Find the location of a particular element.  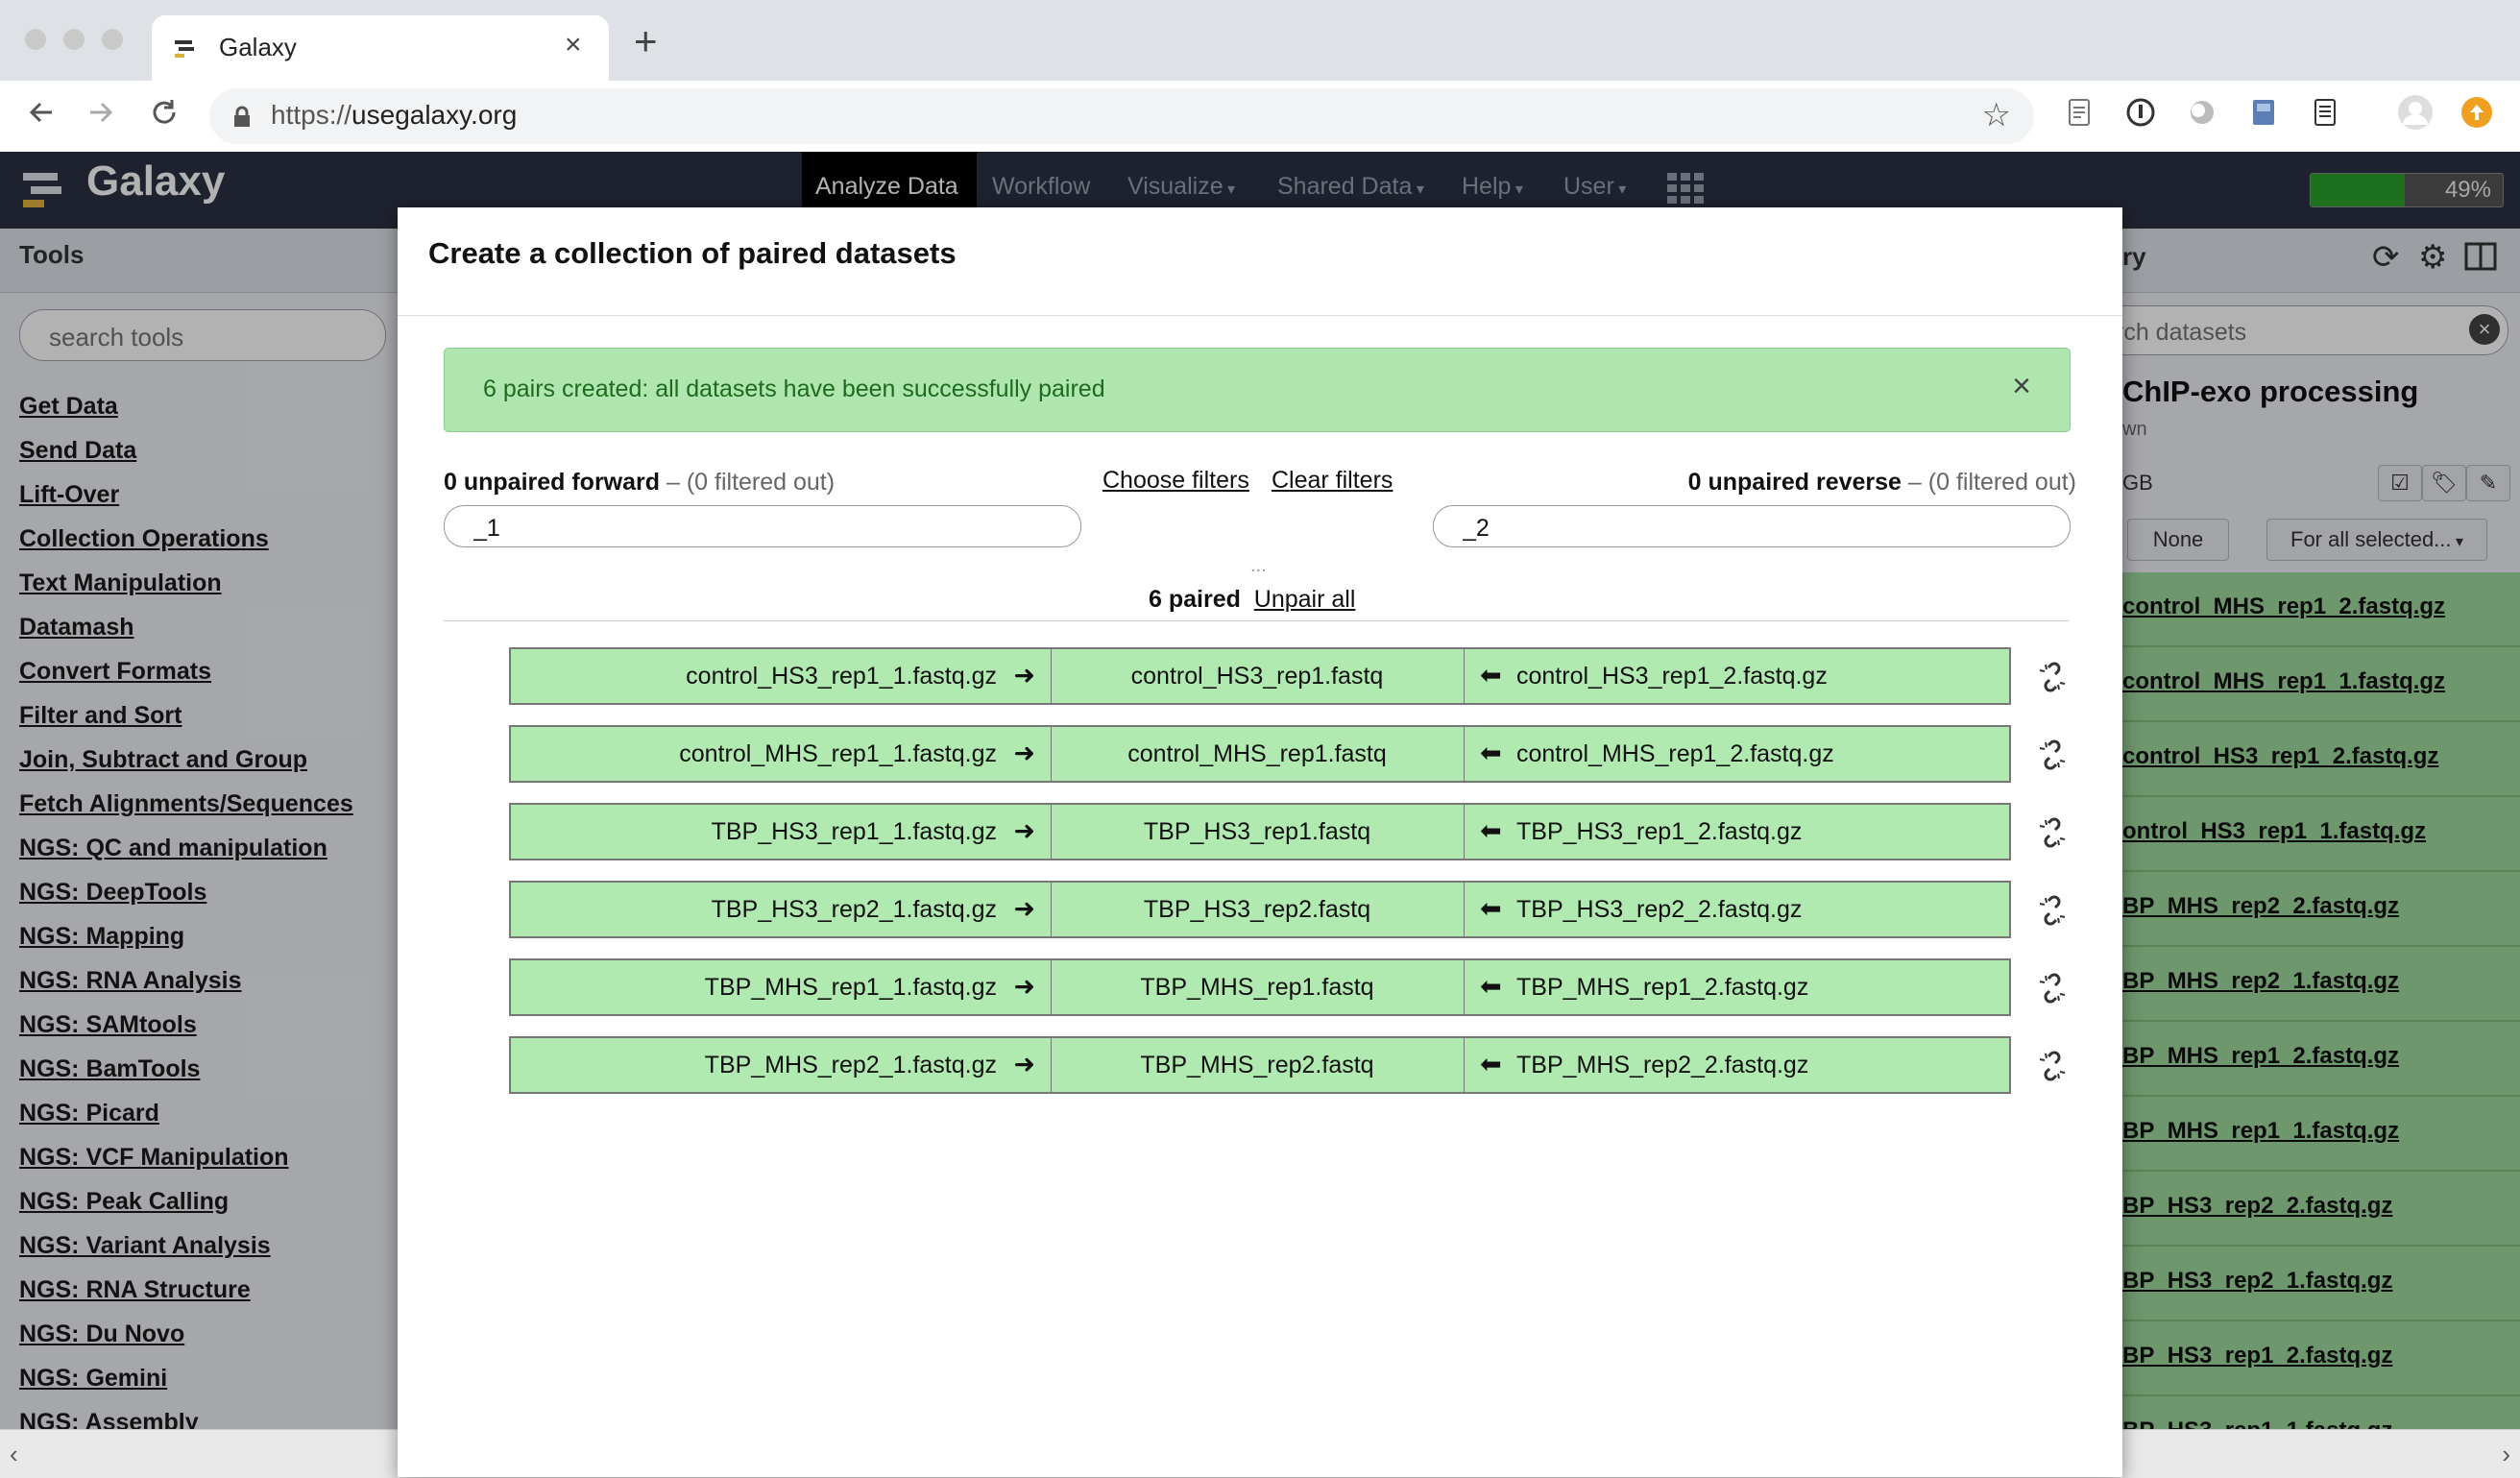

forward-filter is located at coordinates (762, 526).